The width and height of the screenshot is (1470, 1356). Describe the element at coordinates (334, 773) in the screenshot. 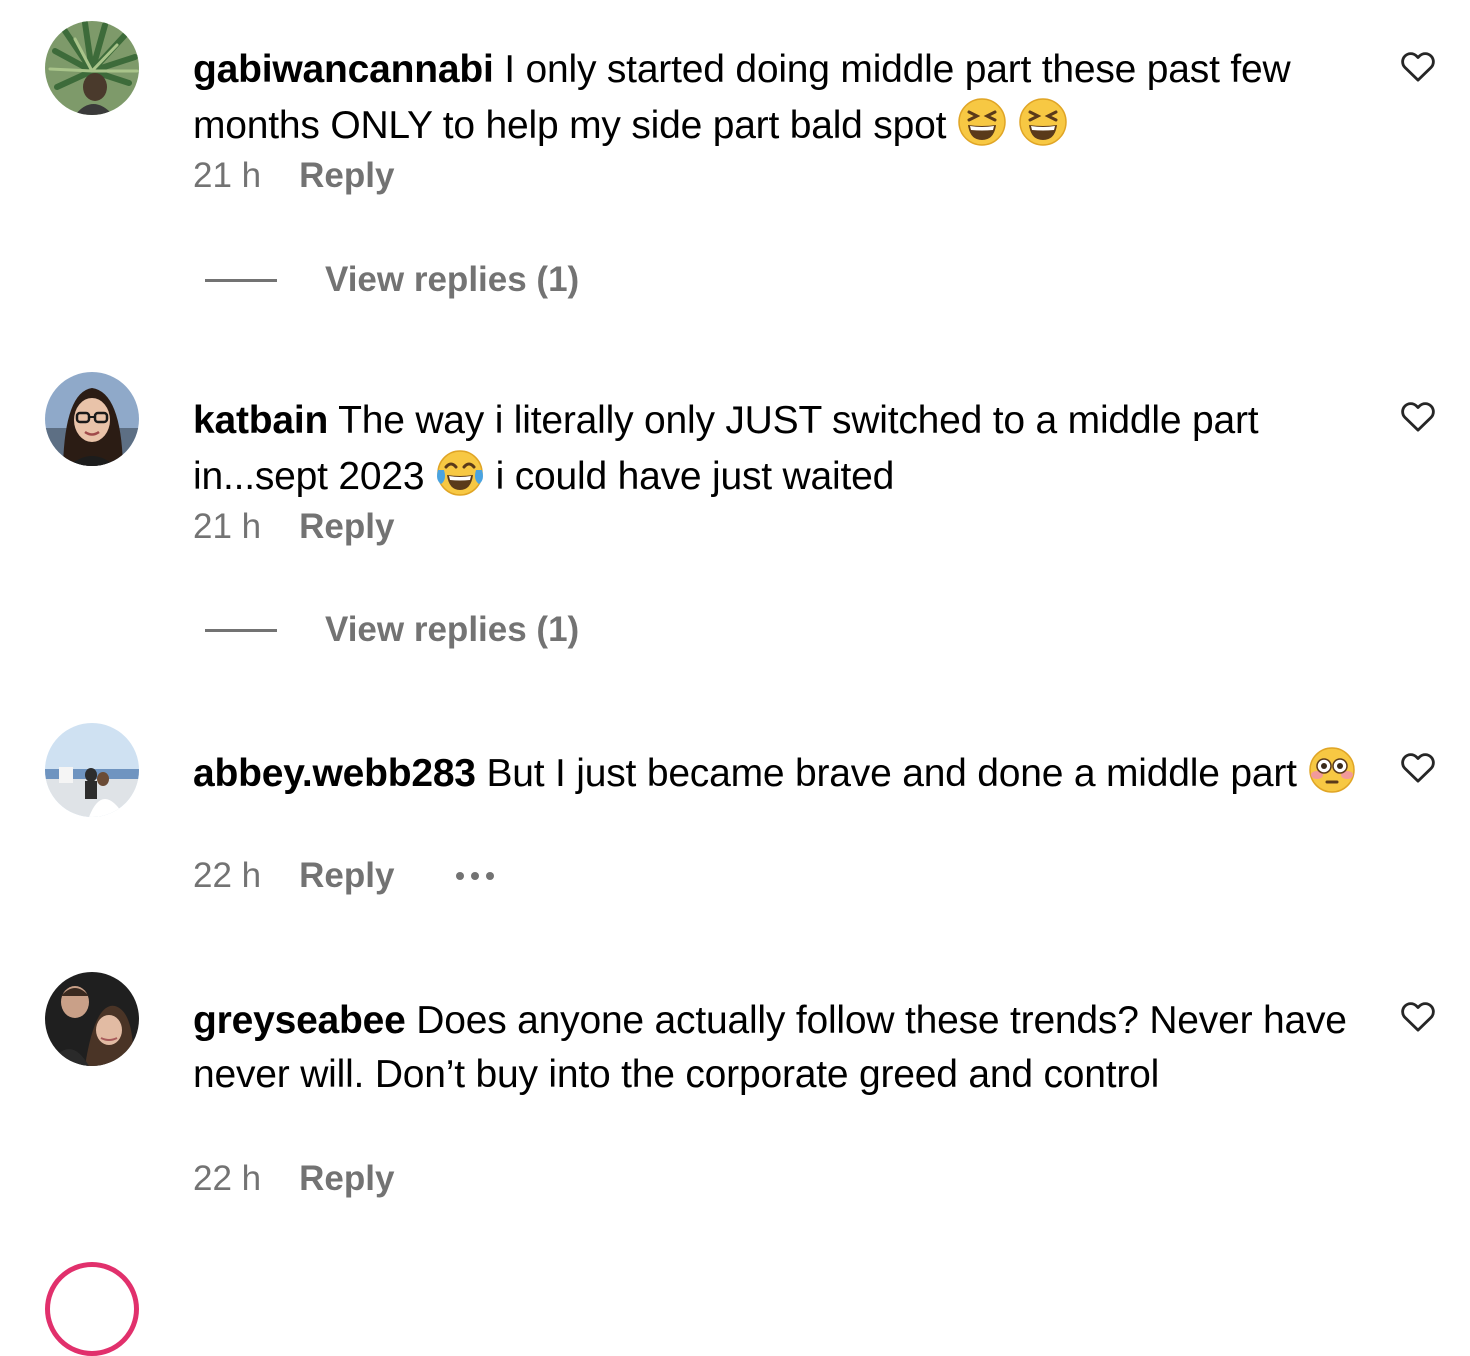

I see `comment-username: abbey.webb283` at that location.